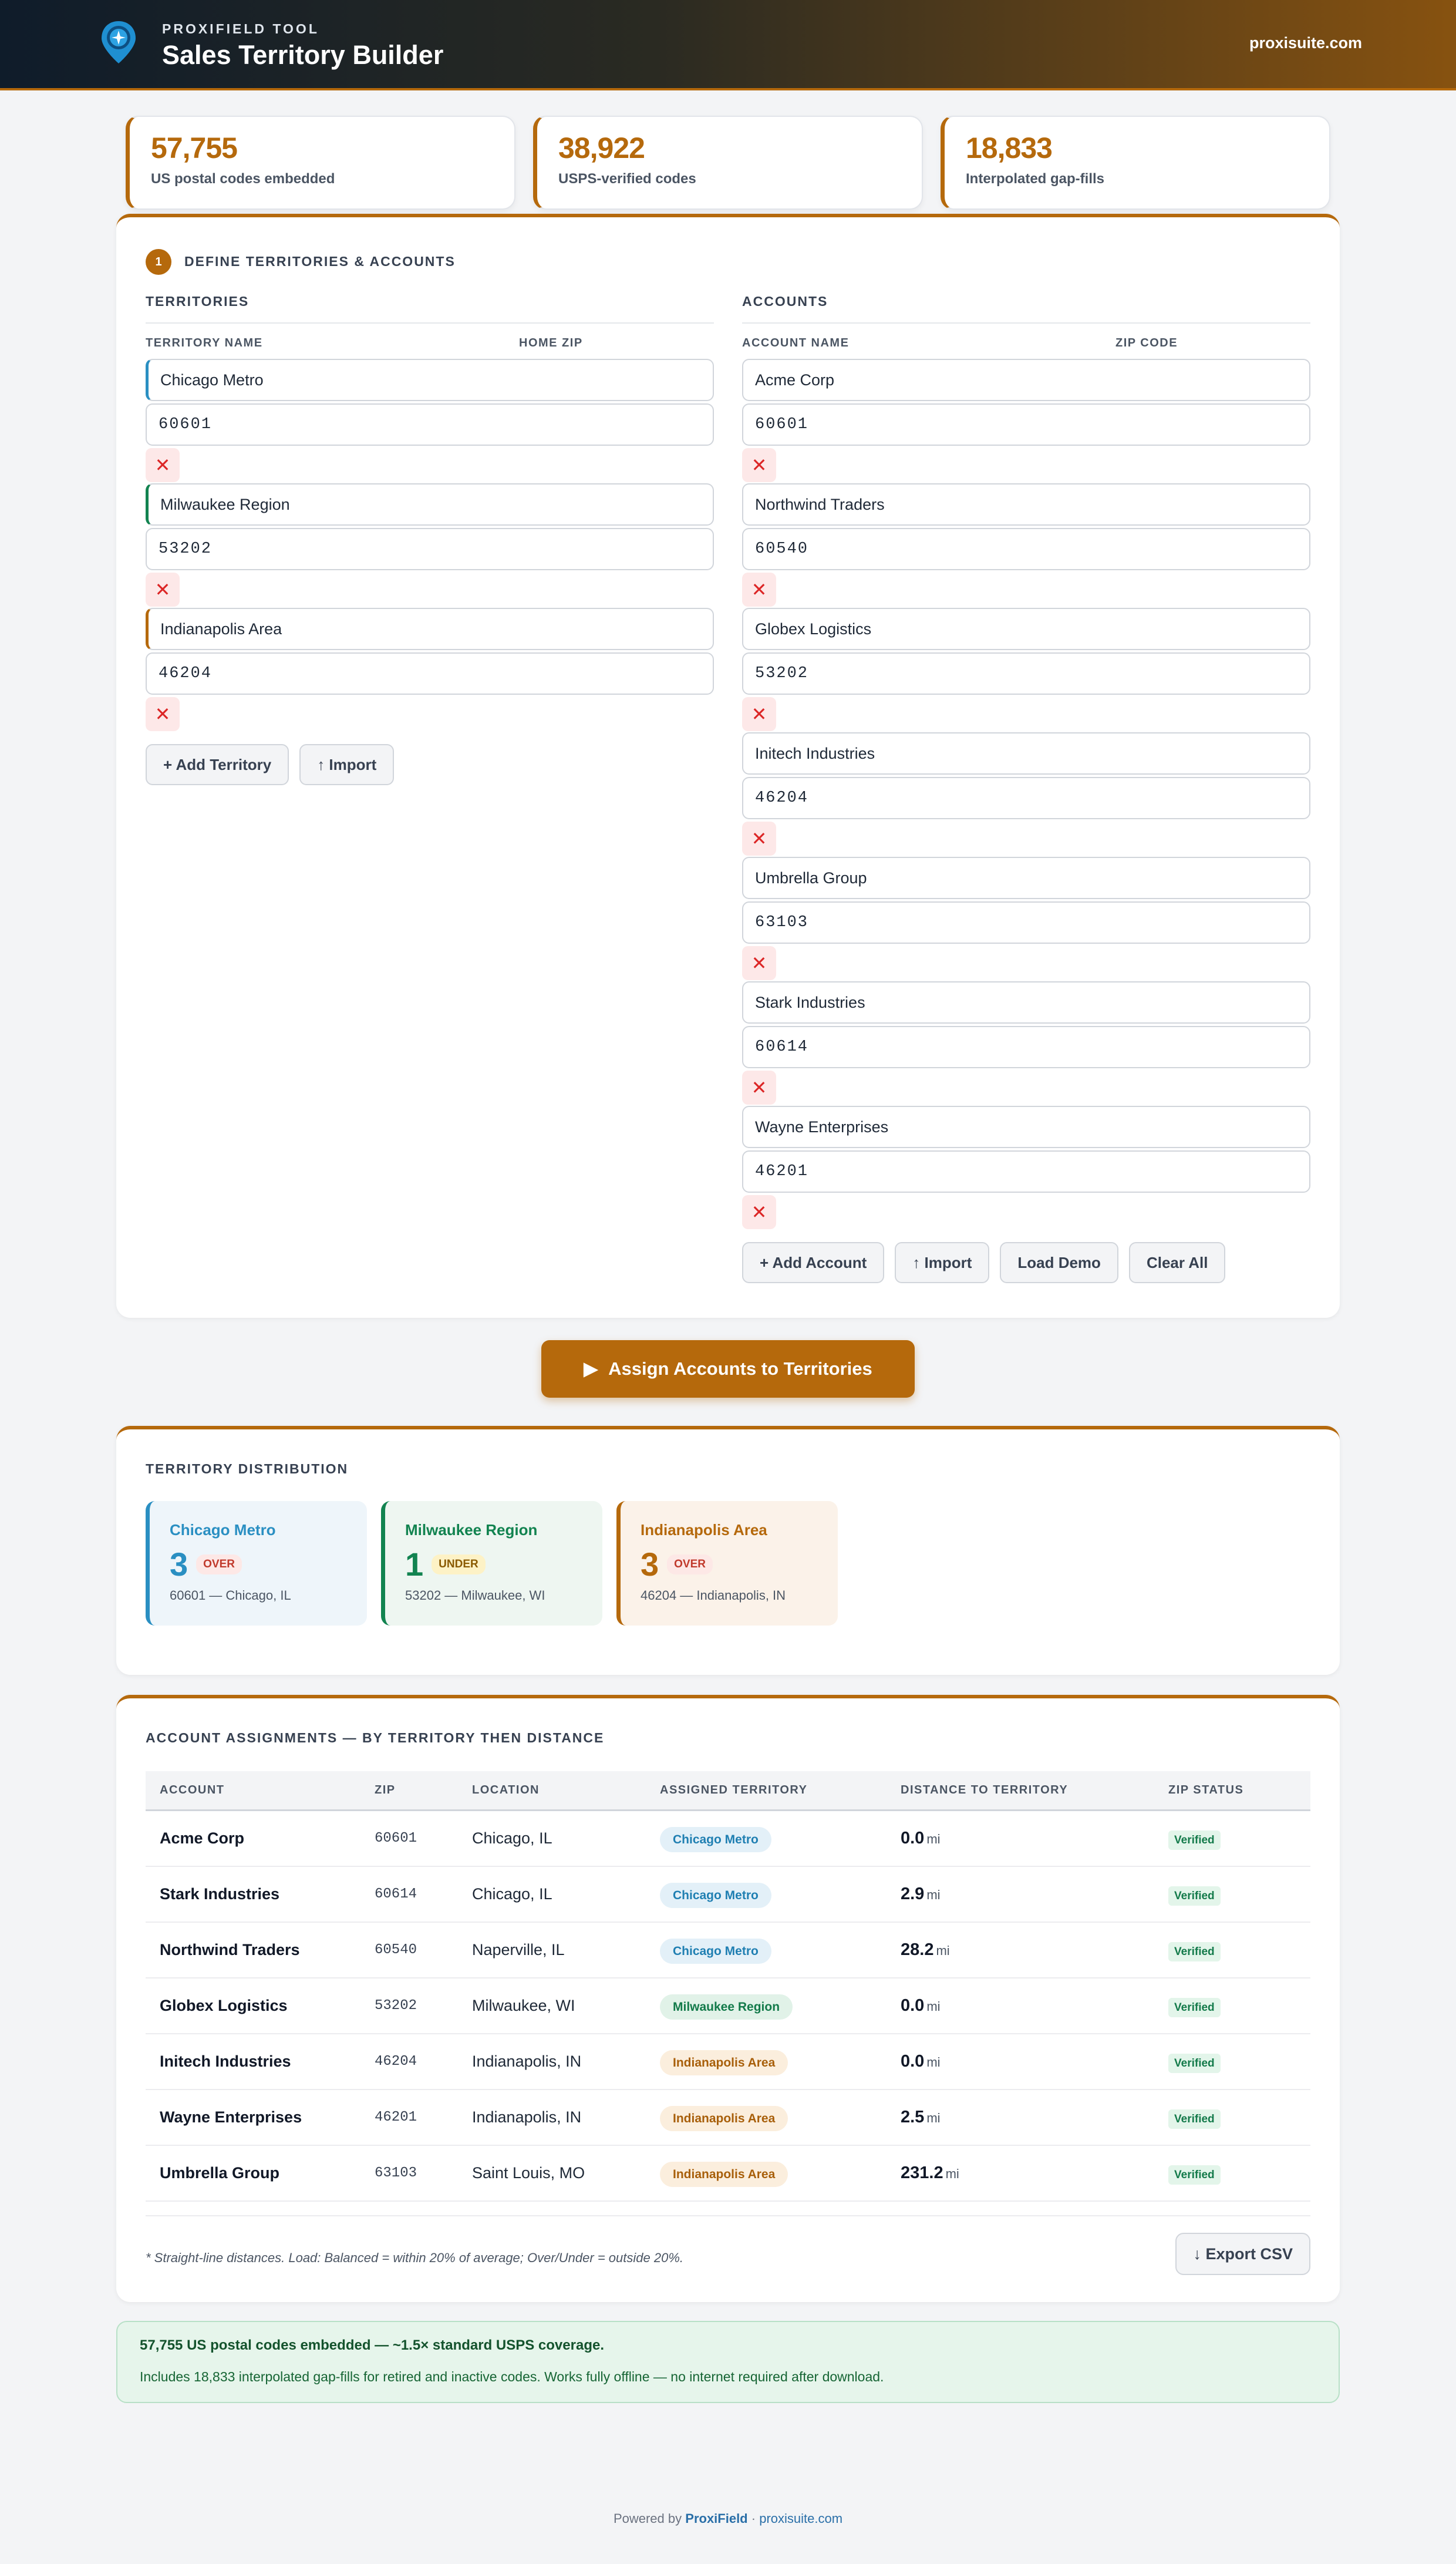 This screenshot has height=2564, width=1456. Describe the element at coordinates (917, 1949) in the screenshot. I see `distance-value: 28.2` at that location.